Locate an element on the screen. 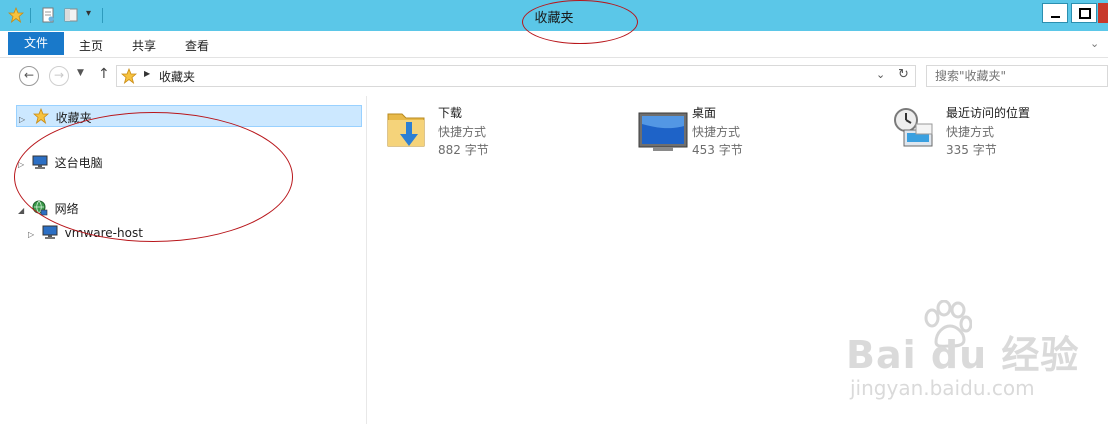  tile-size: 335 字节 is located at coordinates (971, 150).